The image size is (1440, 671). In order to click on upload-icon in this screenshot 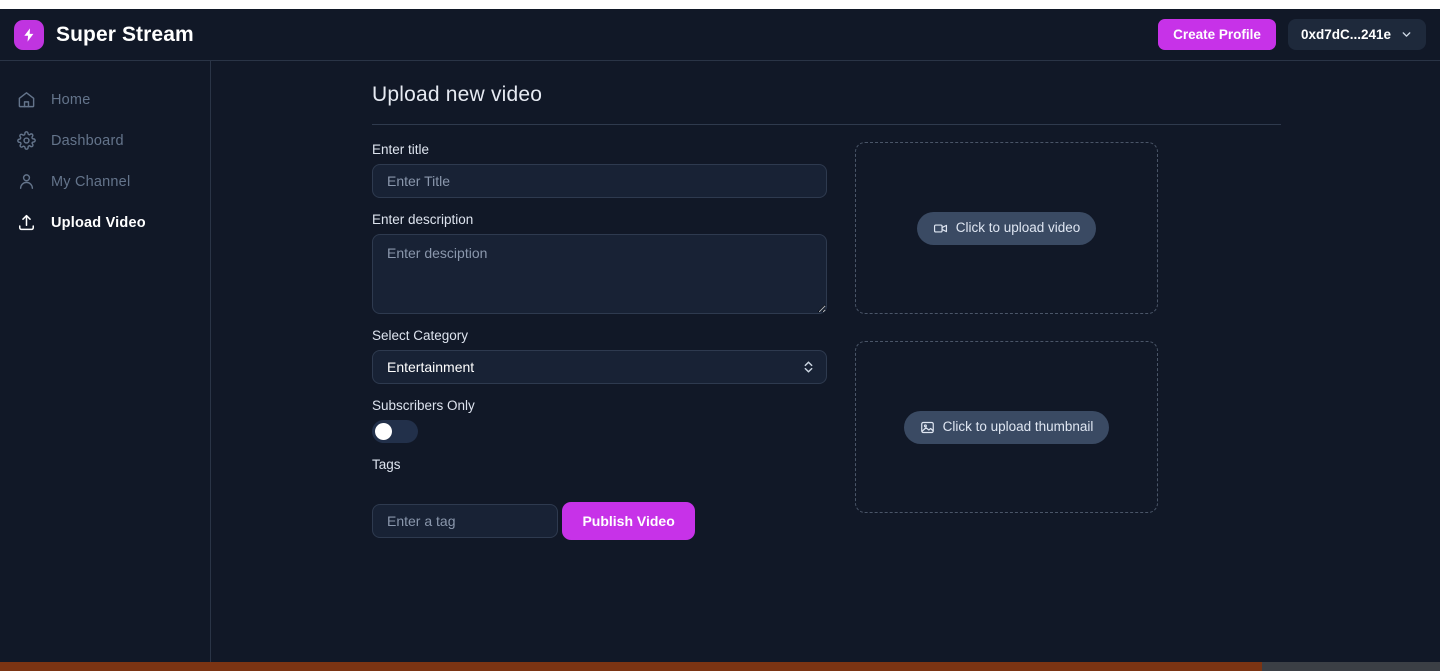, I will do `click(26, 222)`.